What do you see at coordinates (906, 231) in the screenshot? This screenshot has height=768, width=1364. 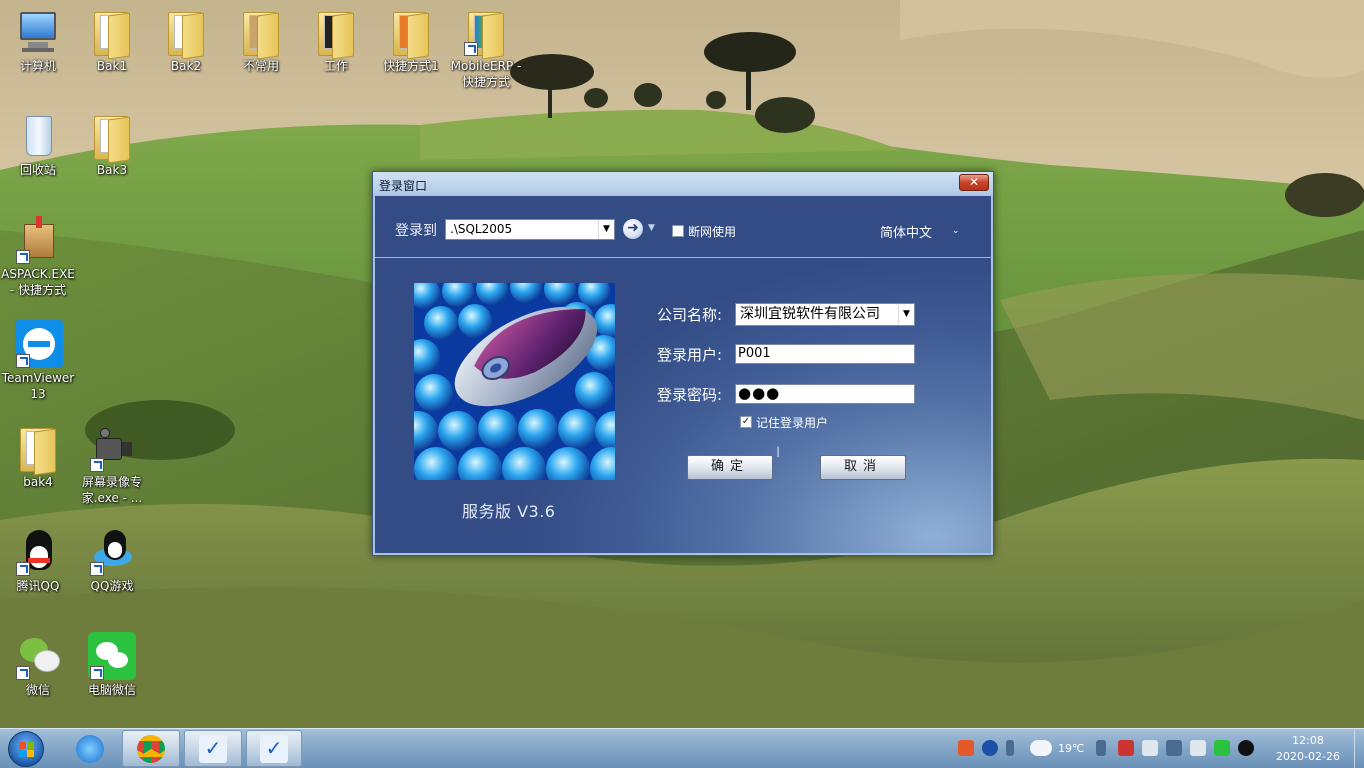 I see `language-select: 简体中文` at bounding box center [906, 231].